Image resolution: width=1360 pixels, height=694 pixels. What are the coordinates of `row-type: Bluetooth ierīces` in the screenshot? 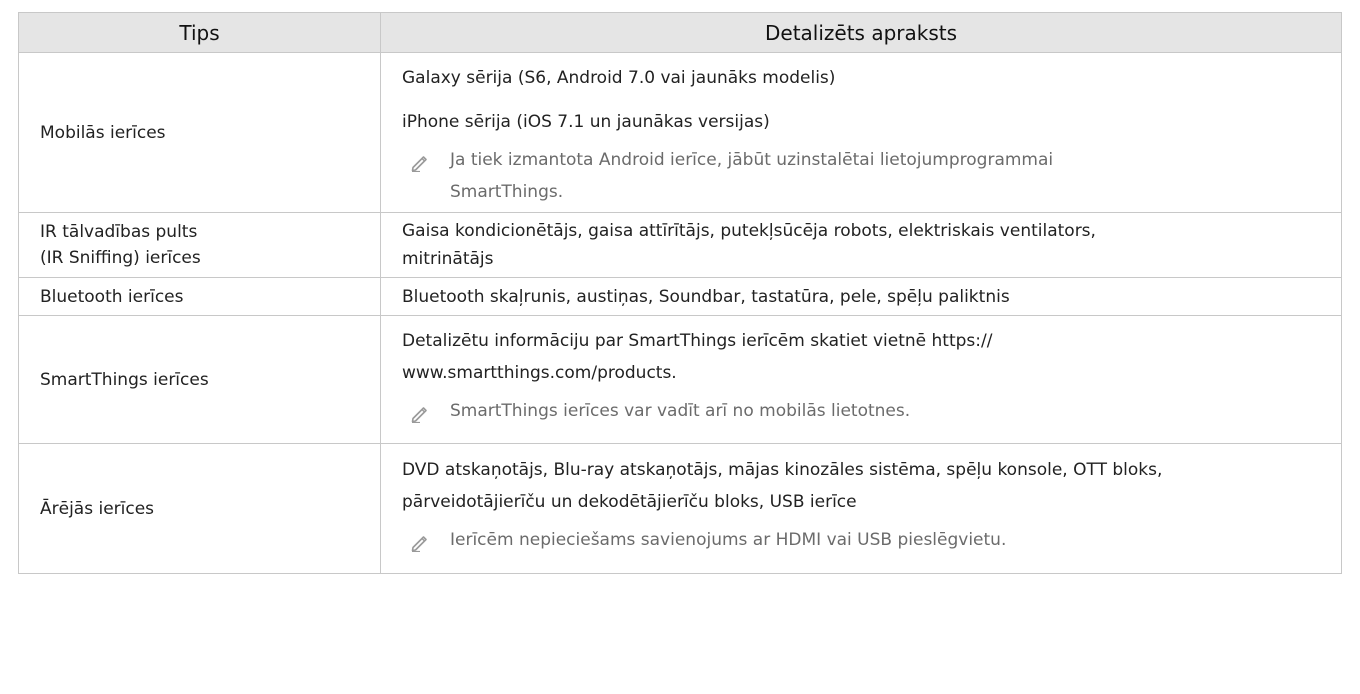 It's located at (199, 296).